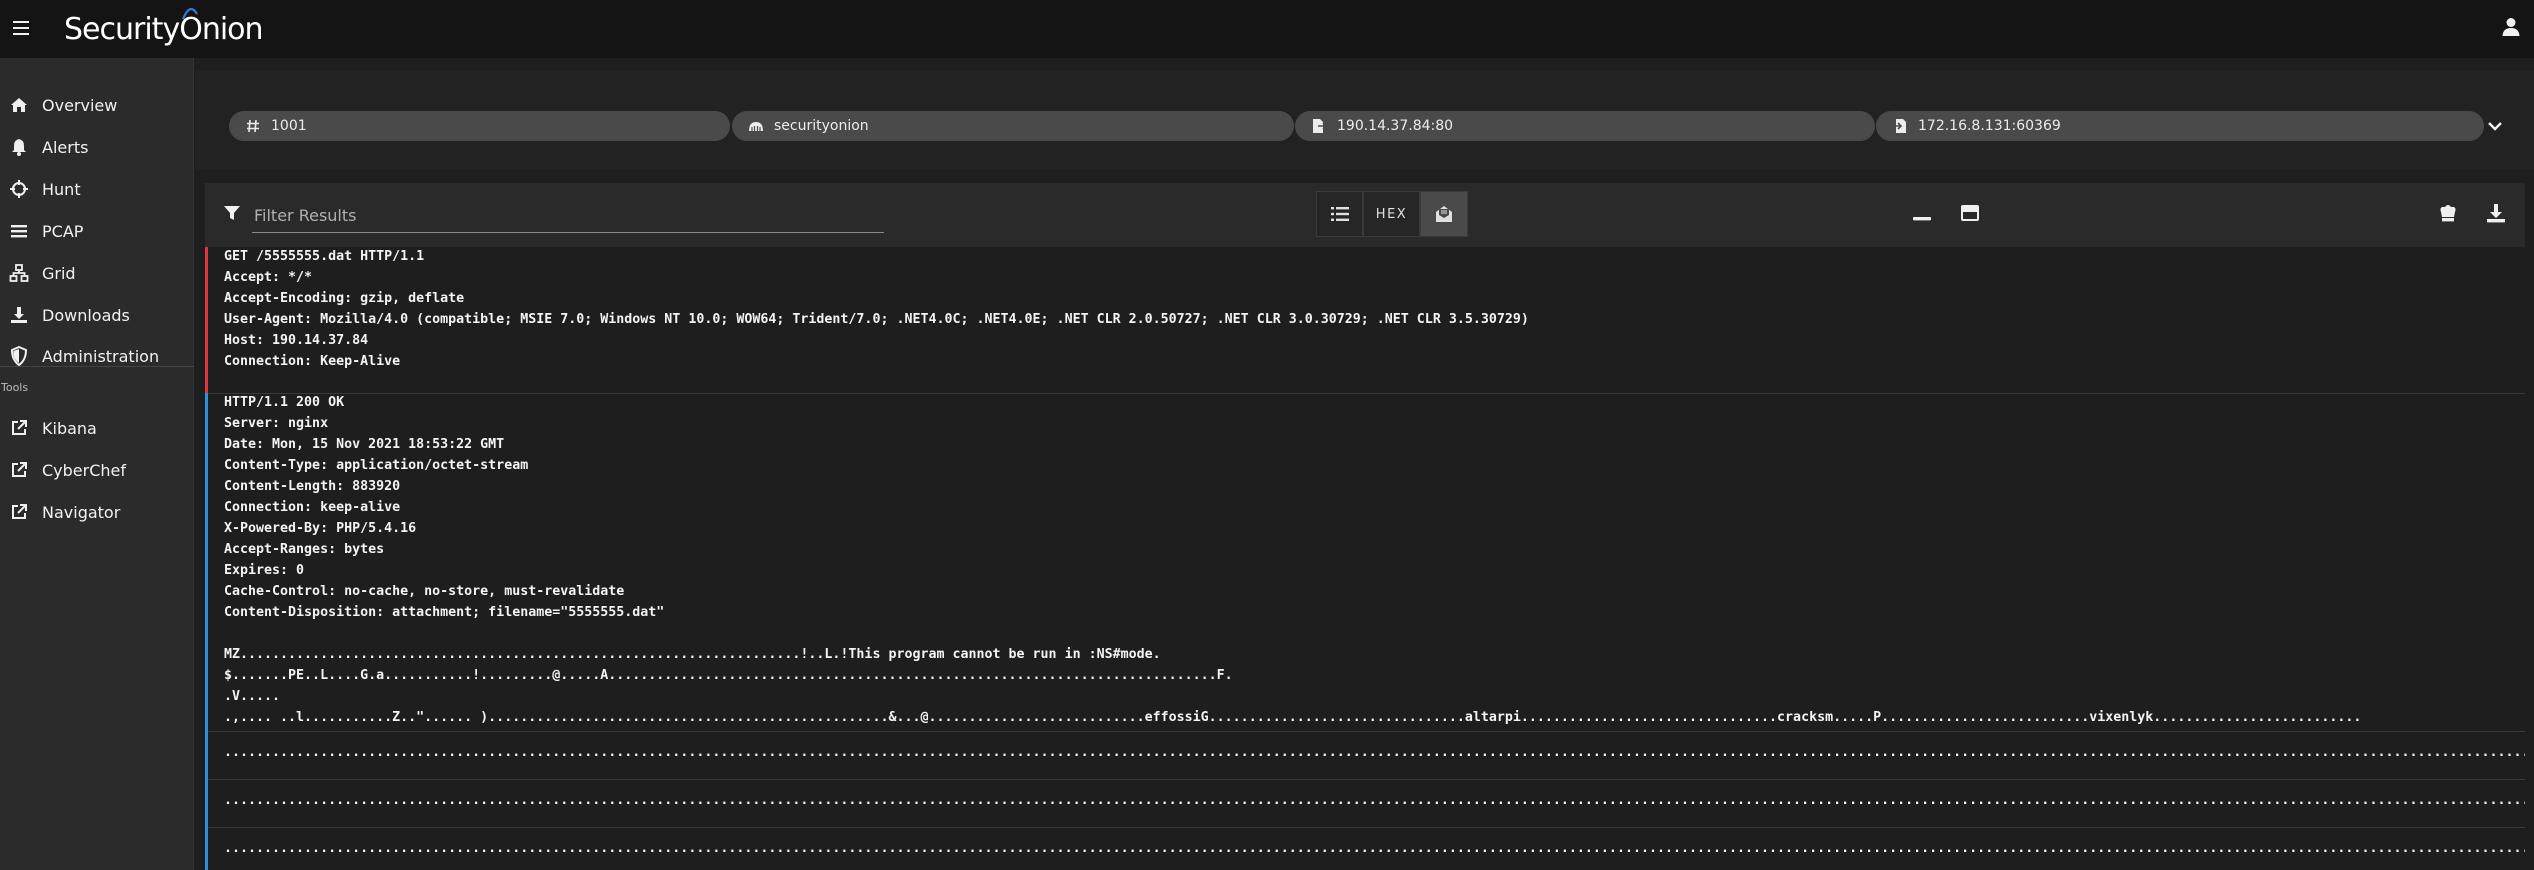  Describe the element at coordinates (312, 486) in the screenshot. I see `response-line: Content-Length: 883920` at that location.